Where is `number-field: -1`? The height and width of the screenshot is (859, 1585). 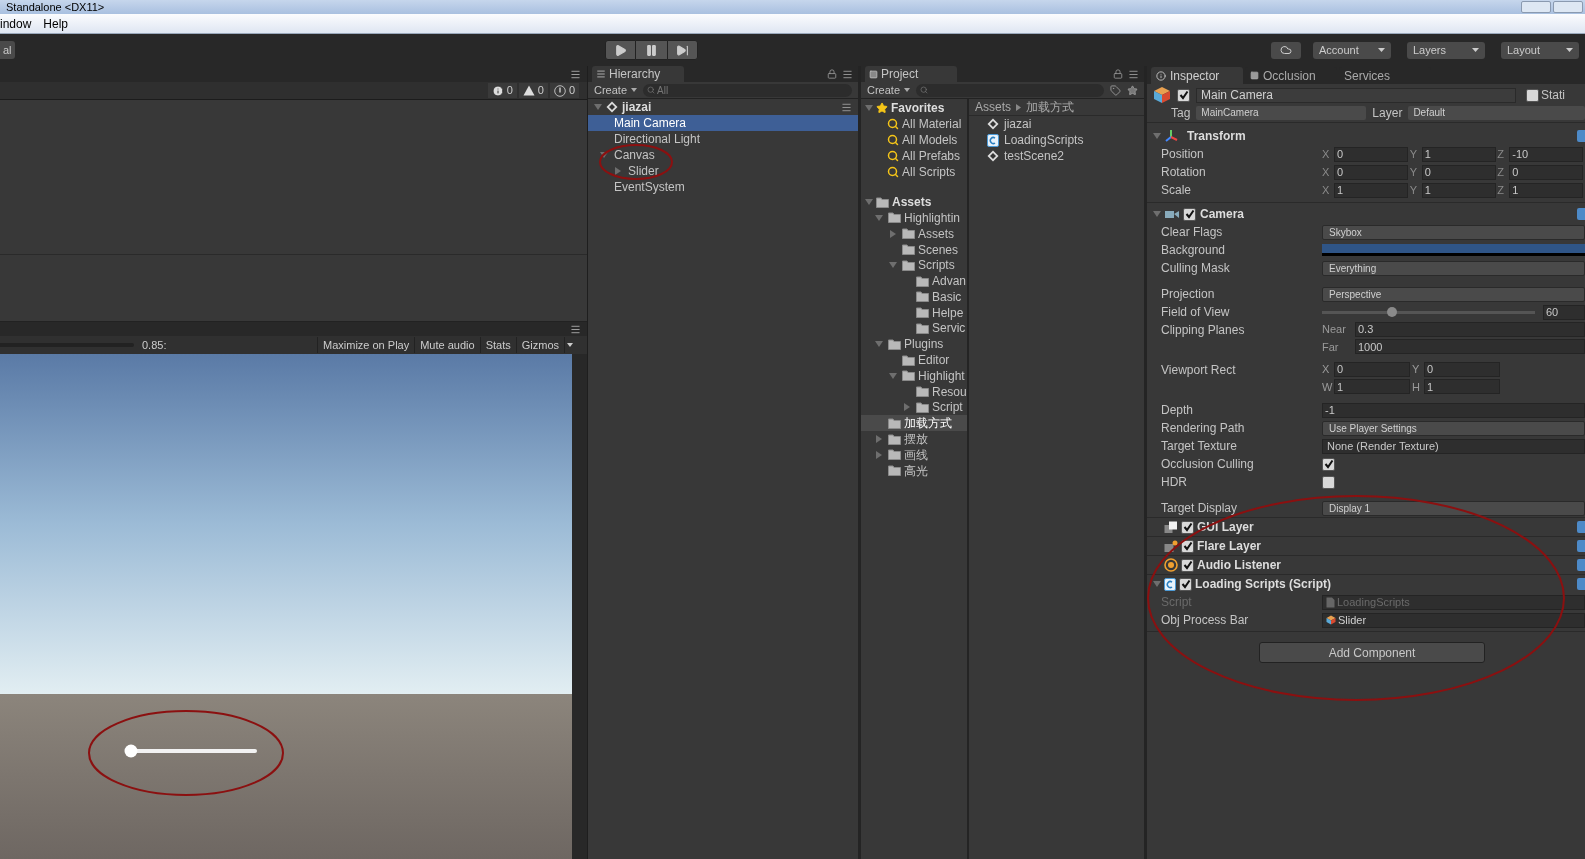
number-field: -1 is located at coordinates (1453, 410).